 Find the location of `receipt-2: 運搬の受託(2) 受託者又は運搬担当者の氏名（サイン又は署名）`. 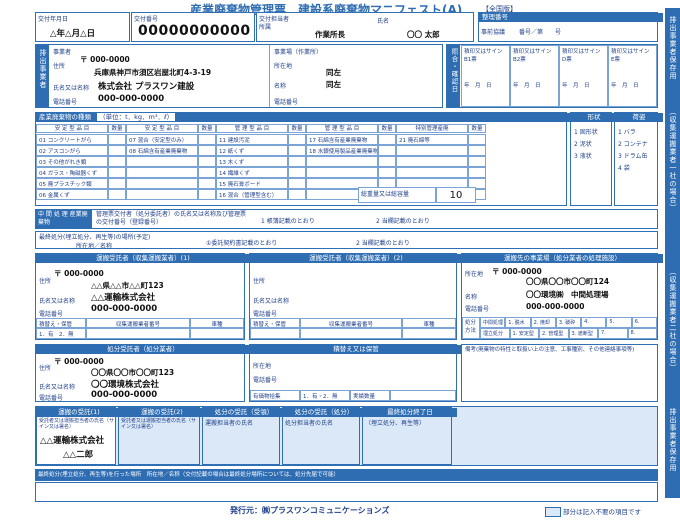

receipt-2: 運搬の受託(2) 受託者又は運搬担当者の氏名（サイン又は署名） is located at coordinates (161, 436).